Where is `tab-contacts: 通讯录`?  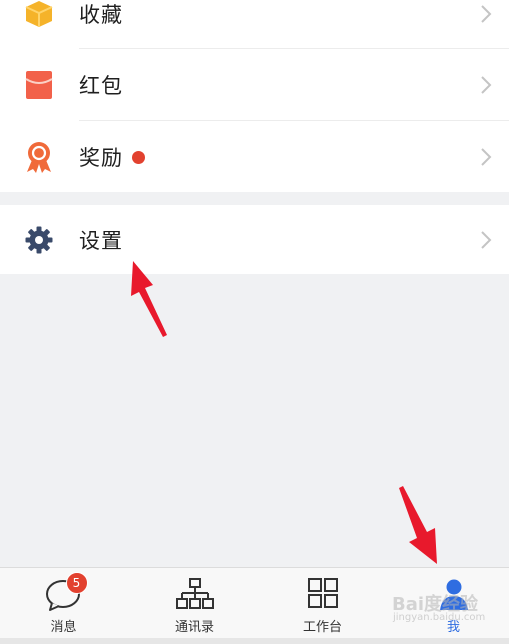
tab-contacts: 通讯录 is located at coordinates (194, 603).